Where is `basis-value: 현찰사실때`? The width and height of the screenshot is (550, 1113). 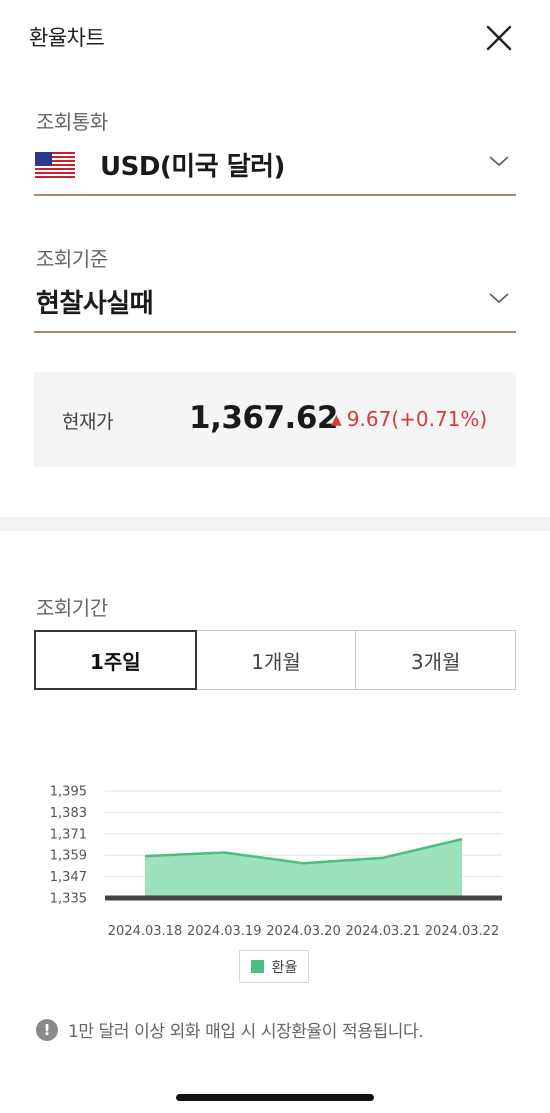 basis-value: 현찰사실때 is located at coordinates (95, 304).